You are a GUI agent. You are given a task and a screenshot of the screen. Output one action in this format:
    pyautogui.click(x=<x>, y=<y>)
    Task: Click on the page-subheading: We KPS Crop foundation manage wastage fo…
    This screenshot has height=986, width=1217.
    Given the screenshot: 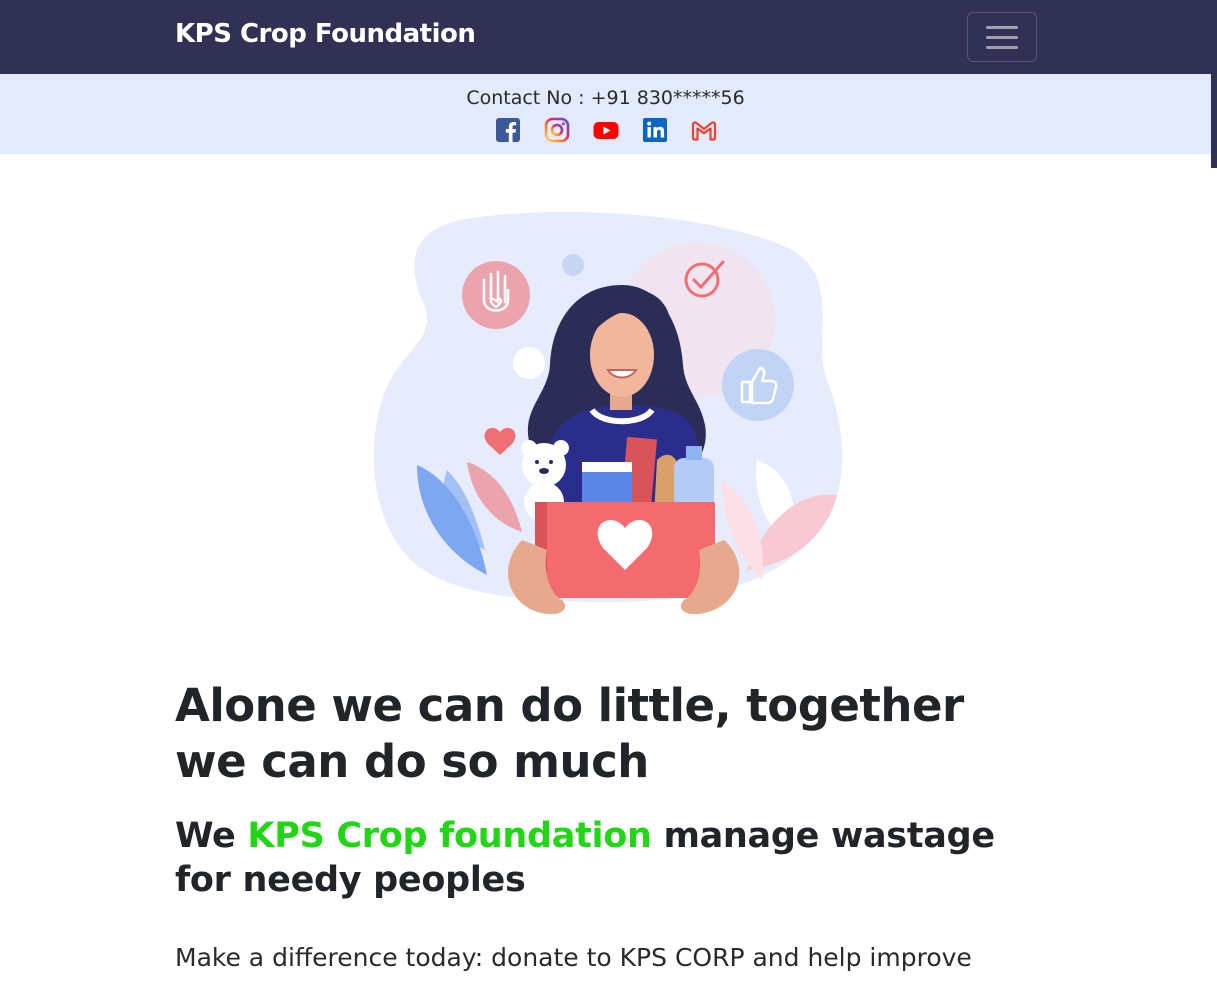 What is the action you would take?
    pyautogui.click(x=605, y=858)
    